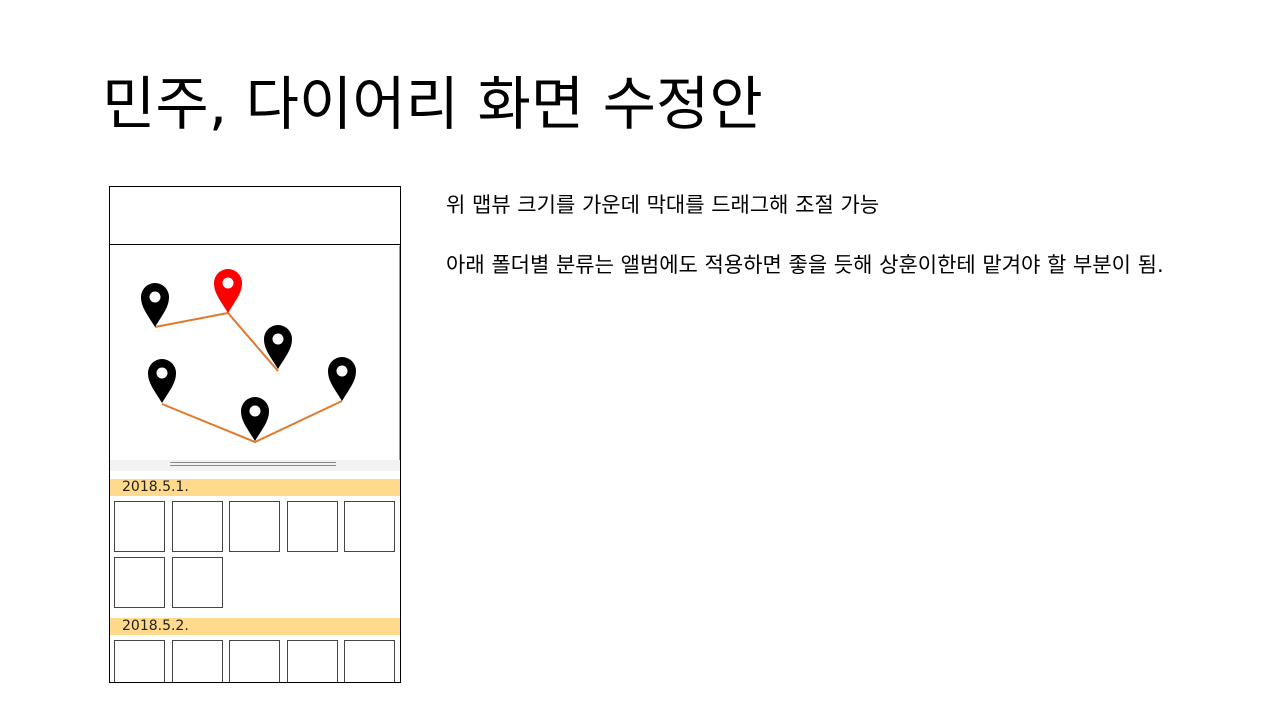 The height and width of the screenshot is (720, 1280). I want to click on resize-drag-bar, so click(255, 465).